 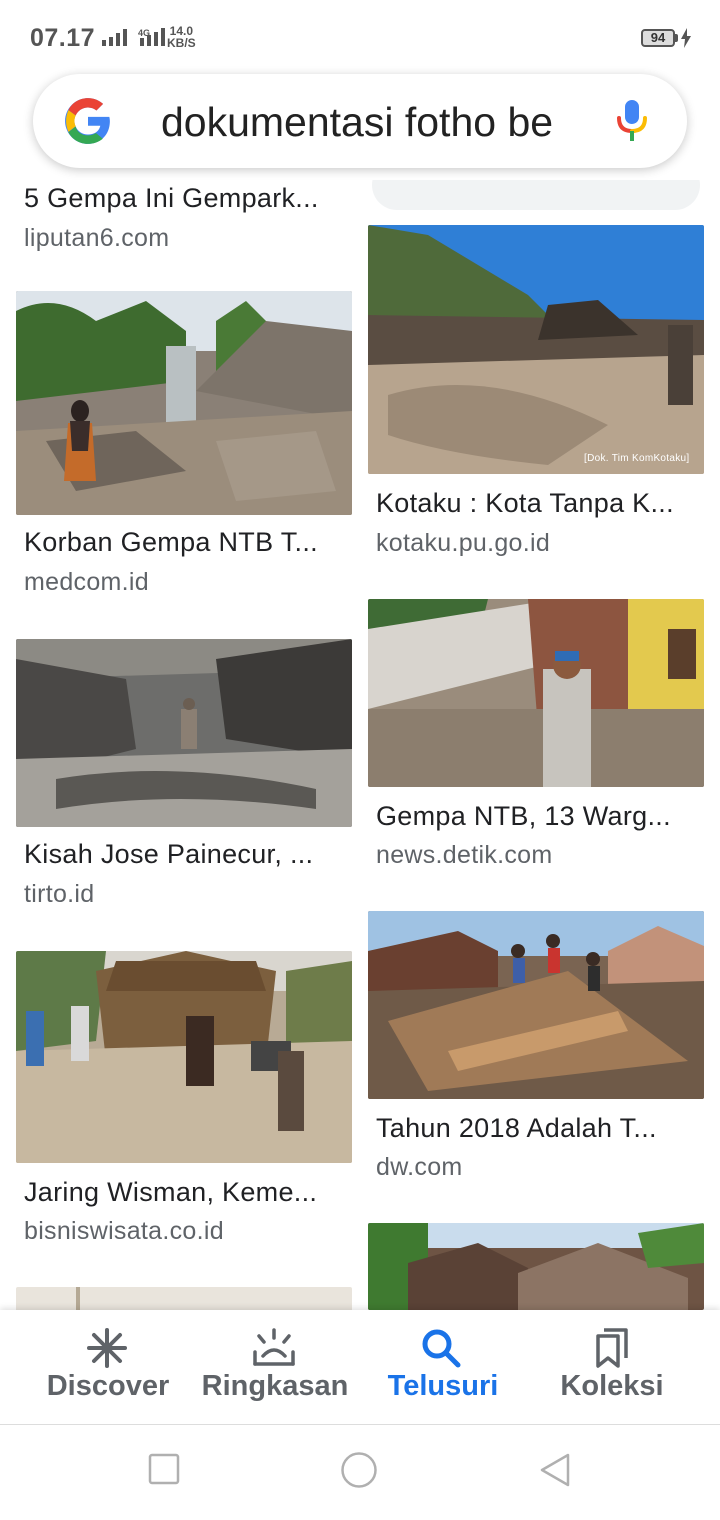 I want to click on result-source: medcom.id, so click(x=86, y=582).